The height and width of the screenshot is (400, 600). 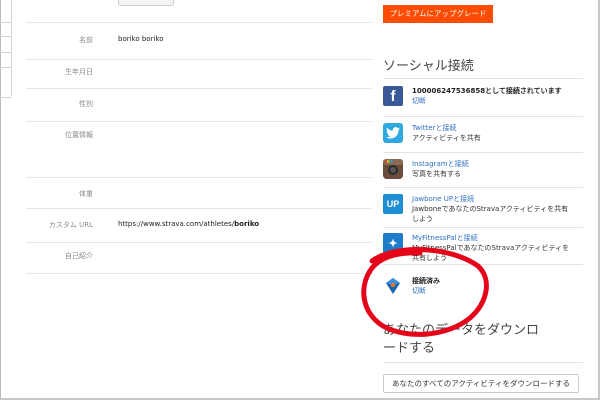 I want to click on profile-label: 位置情報, so click(x=79, y=135).